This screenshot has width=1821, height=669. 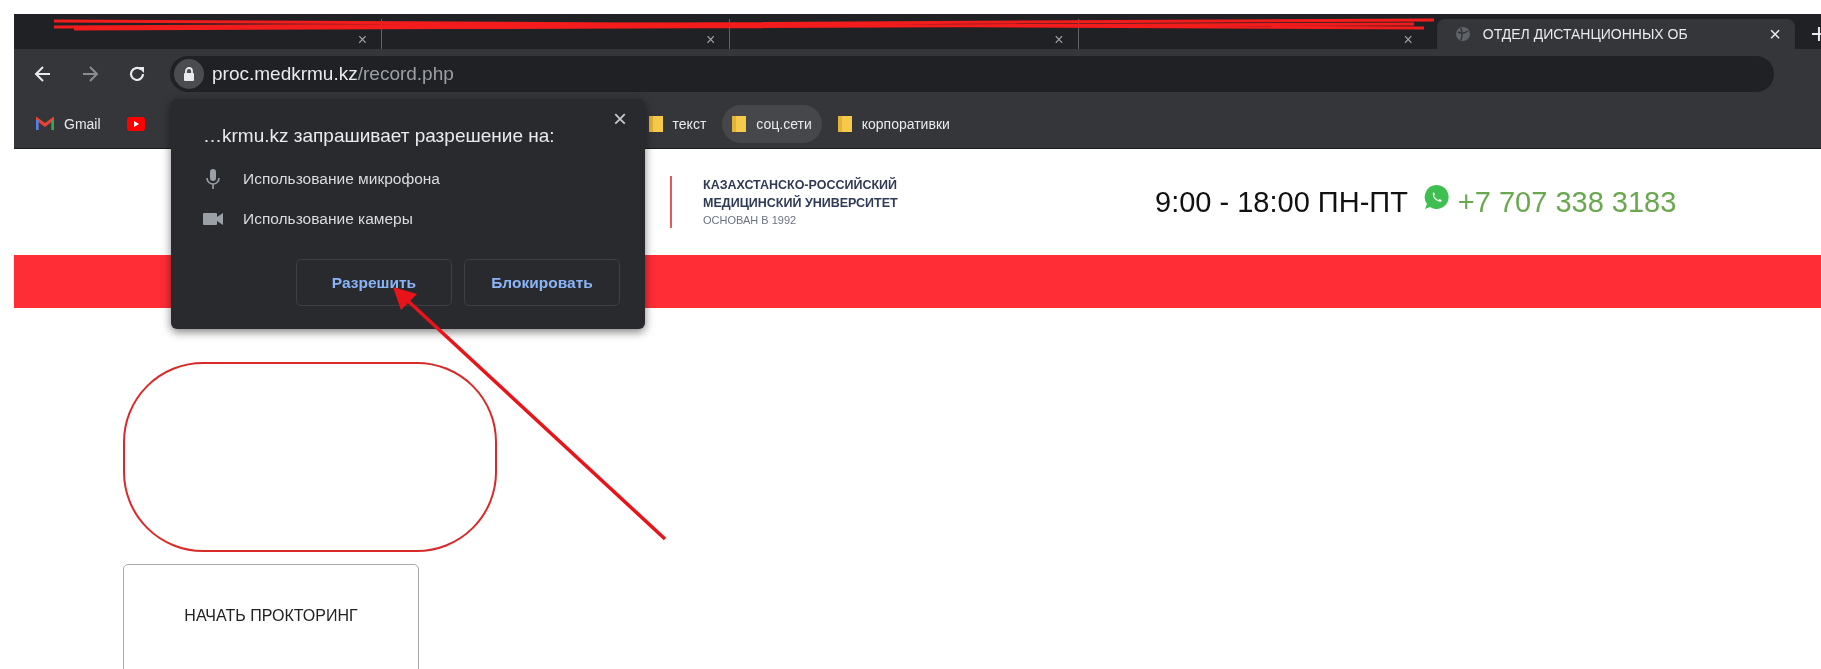 What do you see at coordinates (620, 119) in the screenshot?
I see `close-button: ×` at bounding box center [620, 119].